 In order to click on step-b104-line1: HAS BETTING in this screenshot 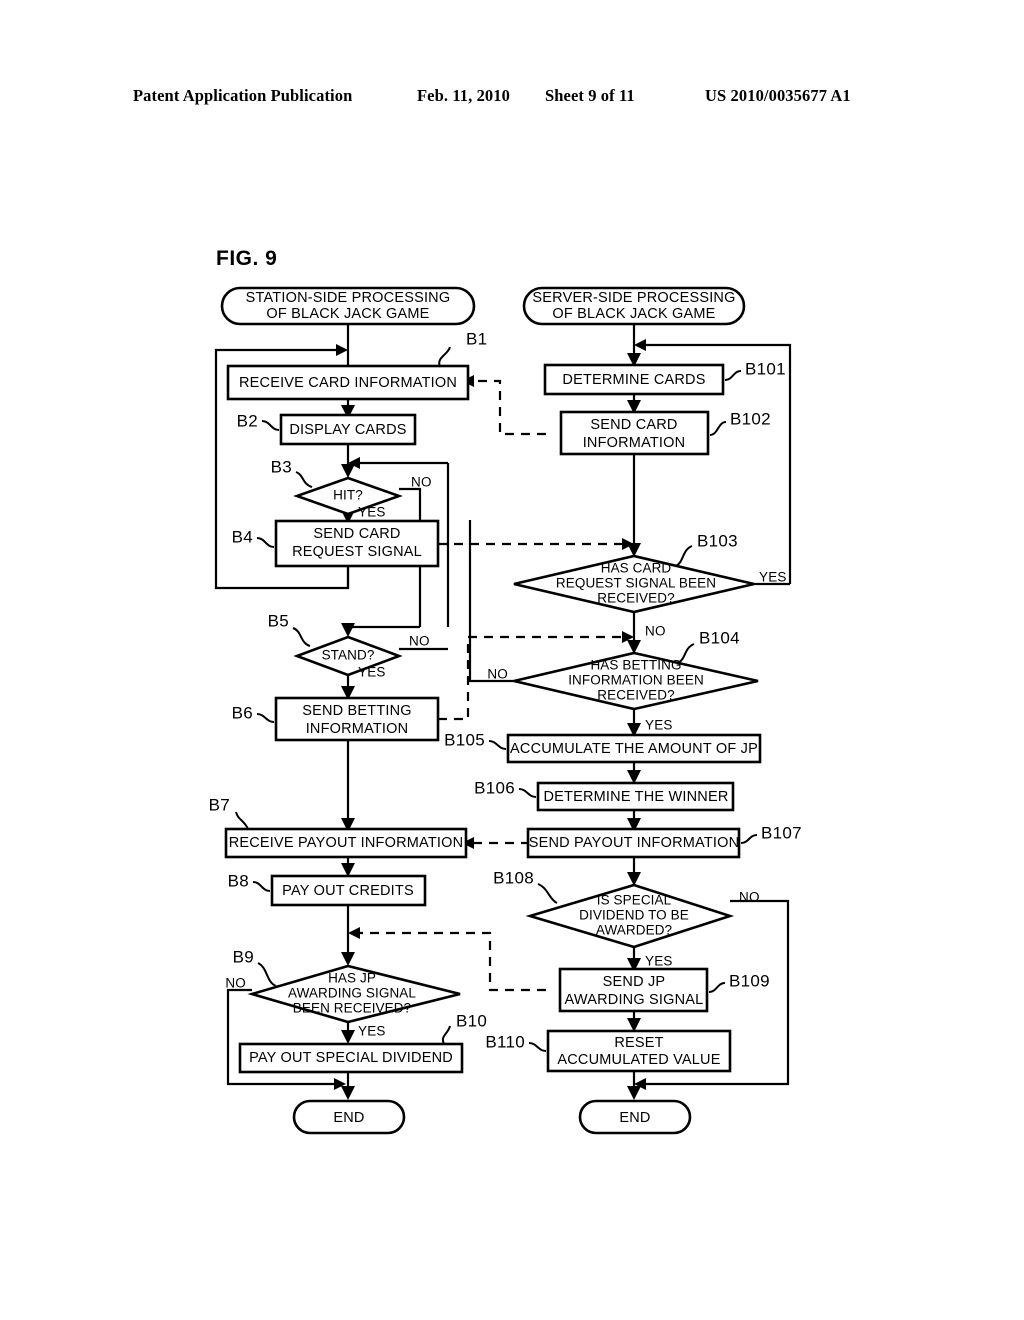, I will do `click(635, 665)`.